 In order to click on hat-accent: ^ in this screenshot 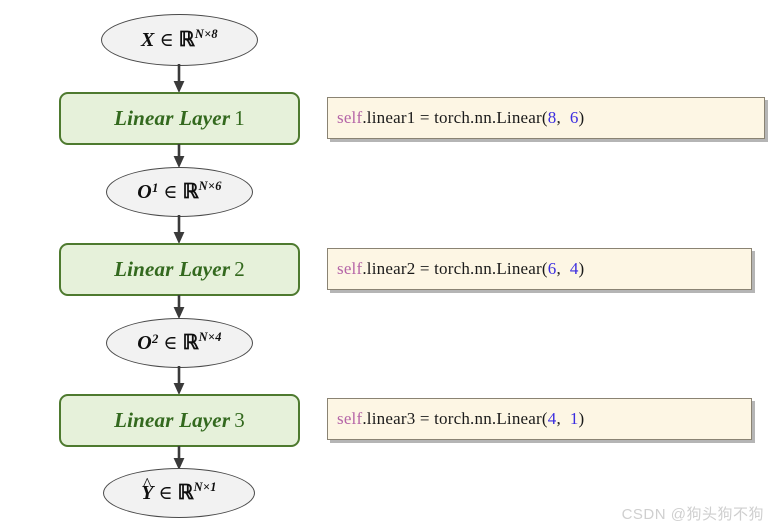, I will do `click(147, 484)`.